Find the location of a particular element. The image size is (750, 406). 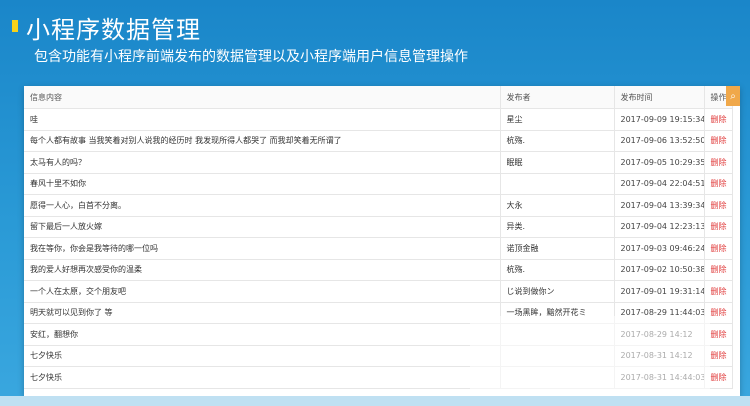

cell-publisher: じ说到做你ン is located at coordinates (557, 291).